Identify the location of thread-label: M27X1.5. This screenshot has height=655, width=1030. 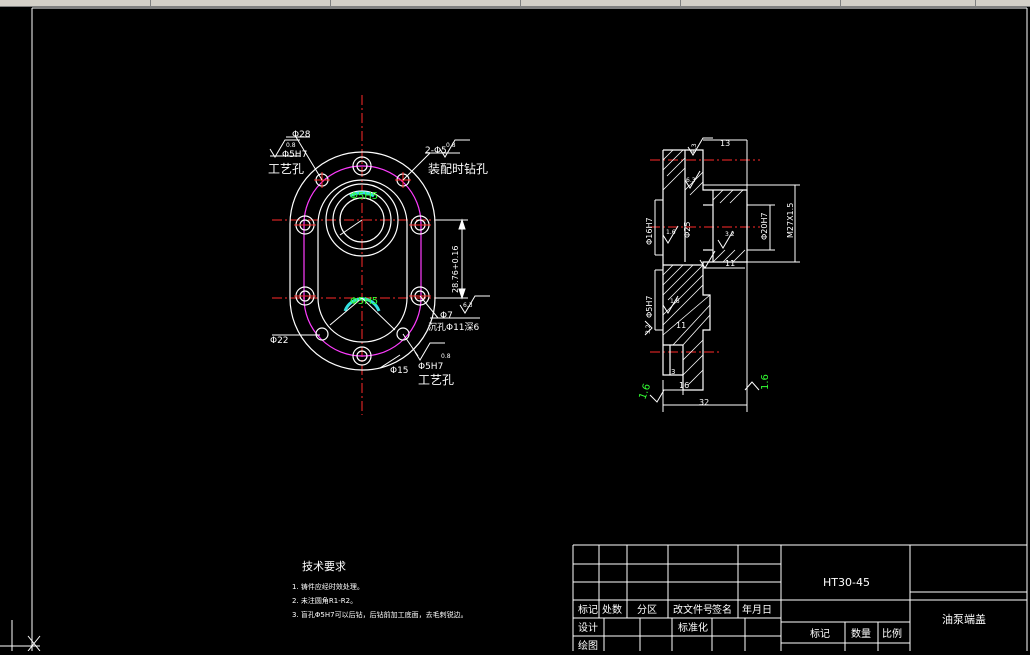
(790, 220).